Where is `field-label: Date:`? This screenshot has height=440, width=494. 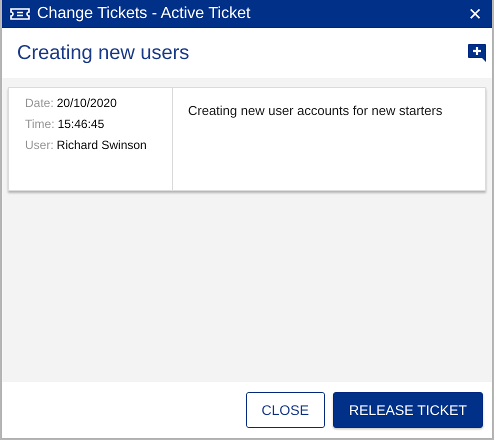
field-label: Date: is located at coordinates (39, 103).